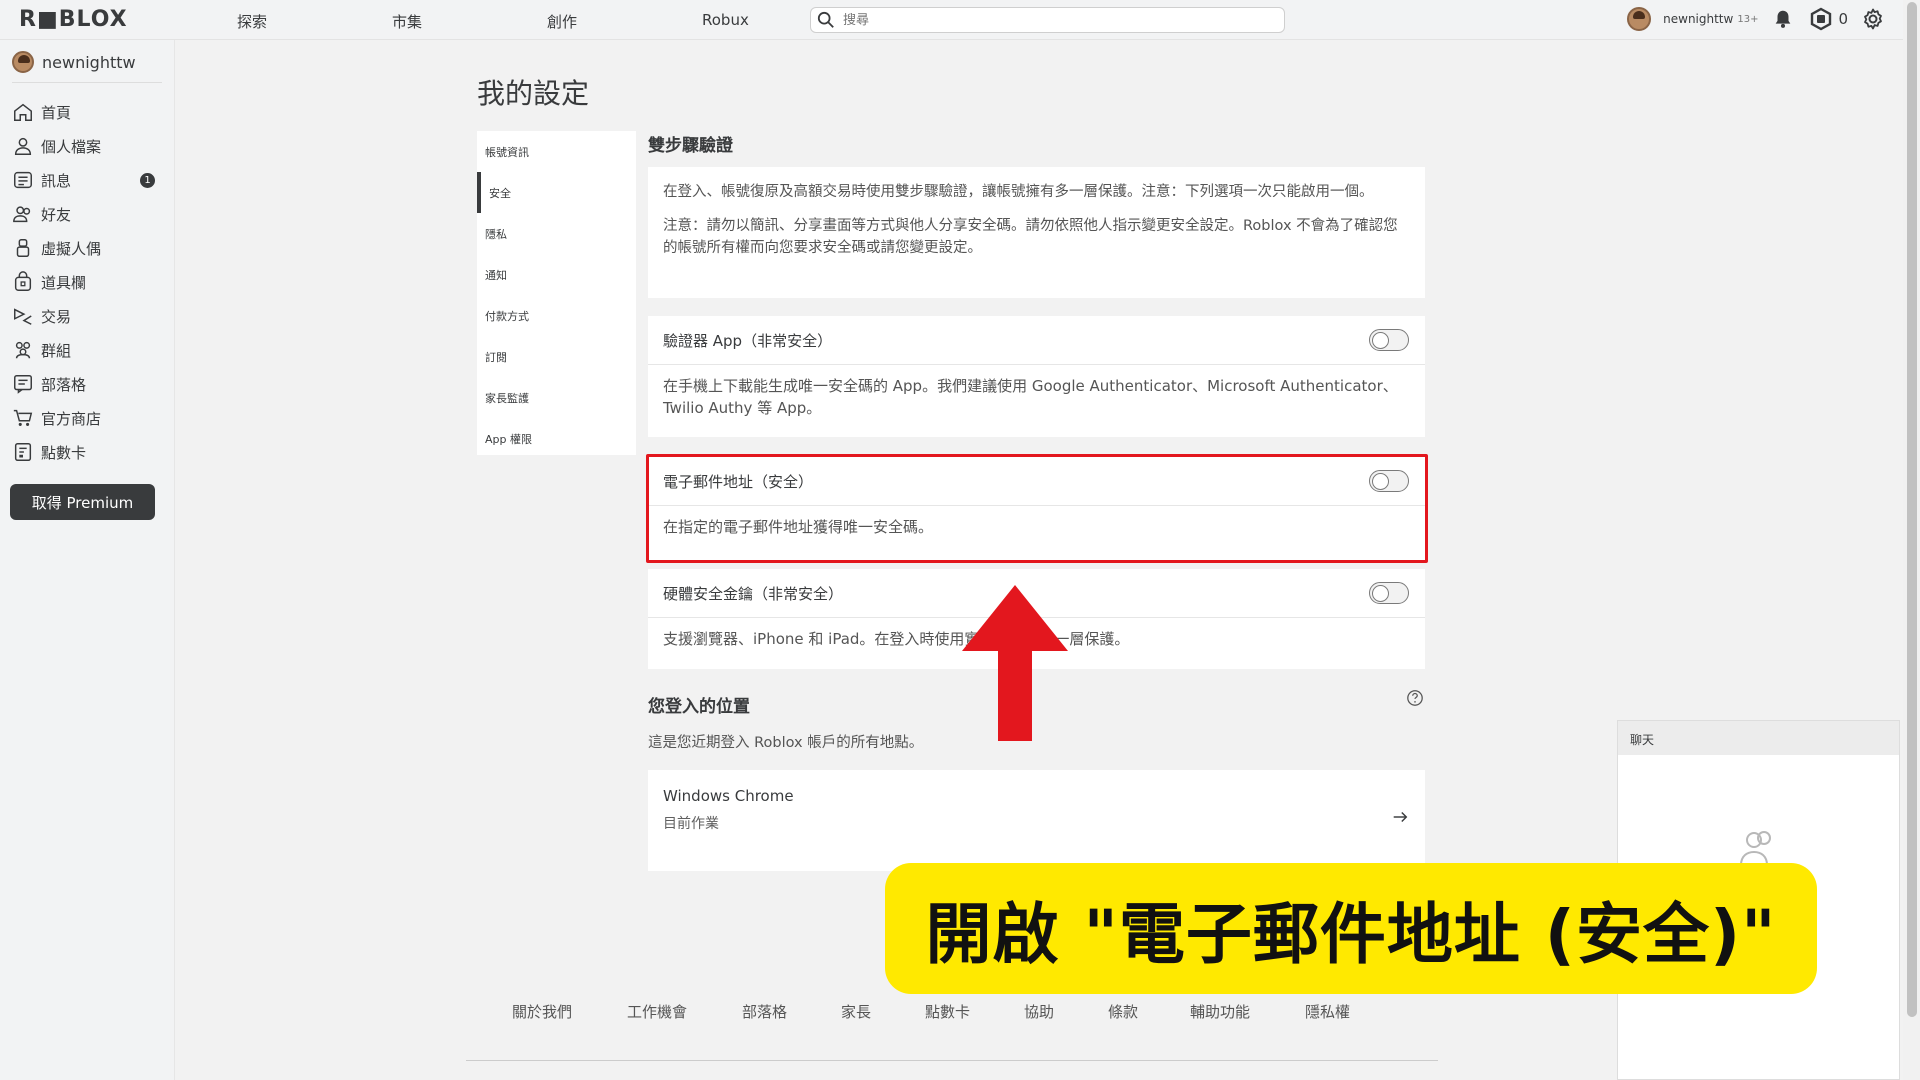 The width and height of the screenshot is (1920, 1080). Describe the element at coordinates (23, 350) in the screenshot. I see `groups-icon` at that location.